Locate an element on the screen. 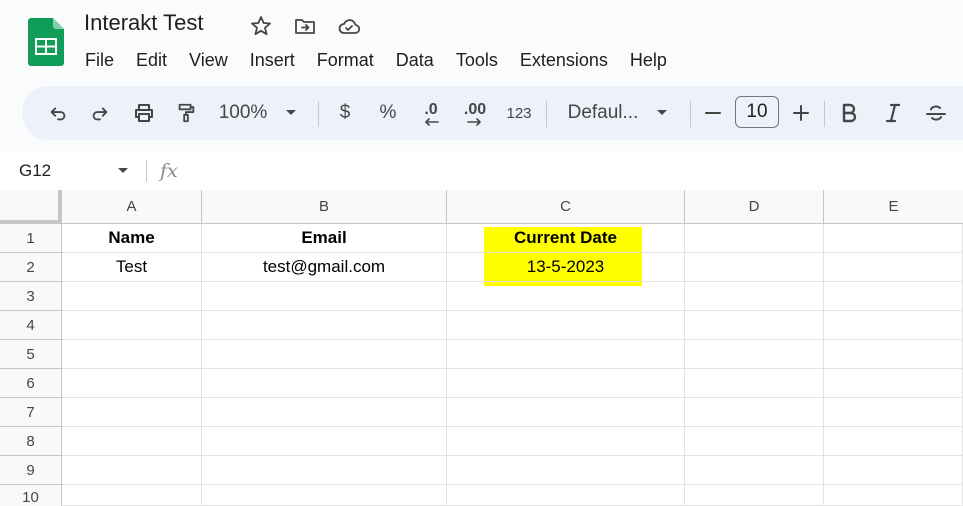 This screenshot has height=506, width=963. select-all-corner is located at coordinates (31, 207).